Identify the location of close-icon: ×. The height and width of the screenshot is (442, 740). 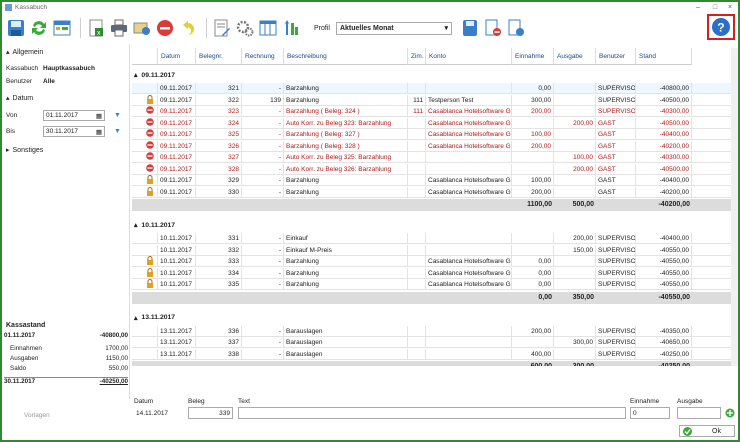
(730, 7).